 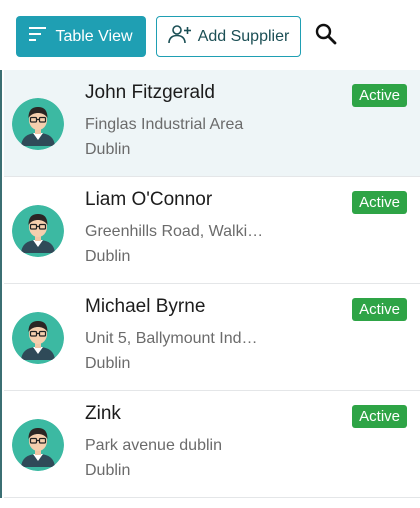 What do you see at coordinates (164, 124) in the screenshot?
I see `supplier-address: Finglas Industrial Area` at bounding box center [164, 124].